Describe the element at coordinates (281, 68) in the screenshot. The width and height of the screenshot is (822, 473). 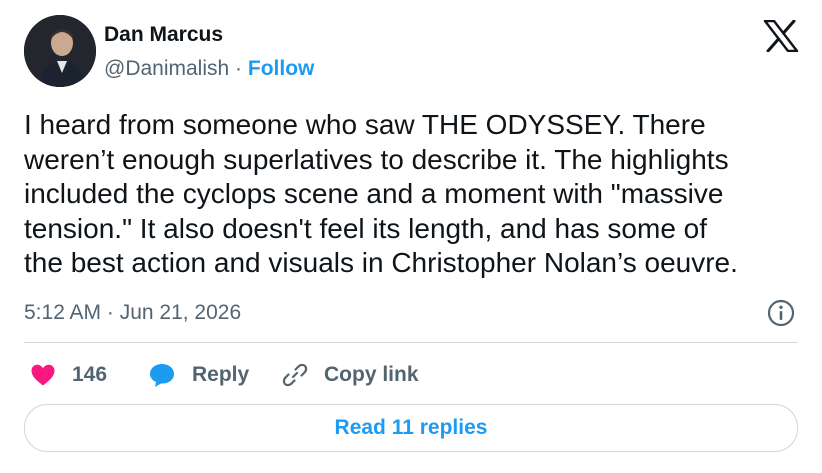
I see `follow-button: Follow` at that location.